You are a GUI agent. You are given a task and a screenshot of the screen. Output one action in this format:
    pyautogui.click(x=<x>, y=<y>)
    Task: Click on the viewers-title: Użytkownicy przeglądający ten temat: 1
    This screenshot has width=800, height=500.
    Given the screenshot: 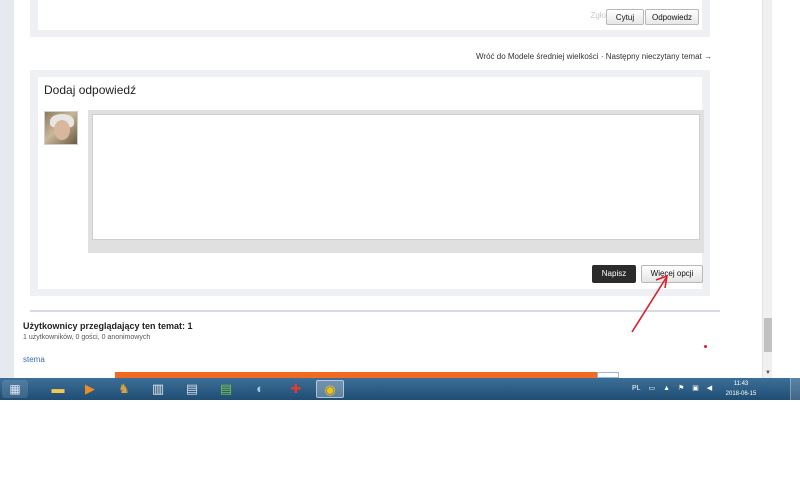 What is the action you would take?
    pyautogui.click(x=108, y=326)
    